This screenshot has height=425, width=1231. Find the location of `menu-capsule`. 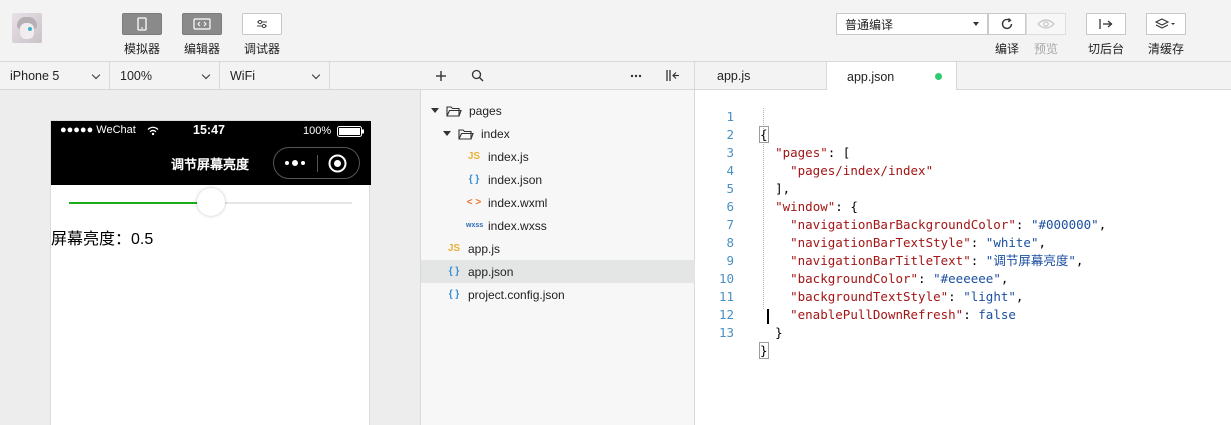

menu-capsule is located at coordinates (316, 163).